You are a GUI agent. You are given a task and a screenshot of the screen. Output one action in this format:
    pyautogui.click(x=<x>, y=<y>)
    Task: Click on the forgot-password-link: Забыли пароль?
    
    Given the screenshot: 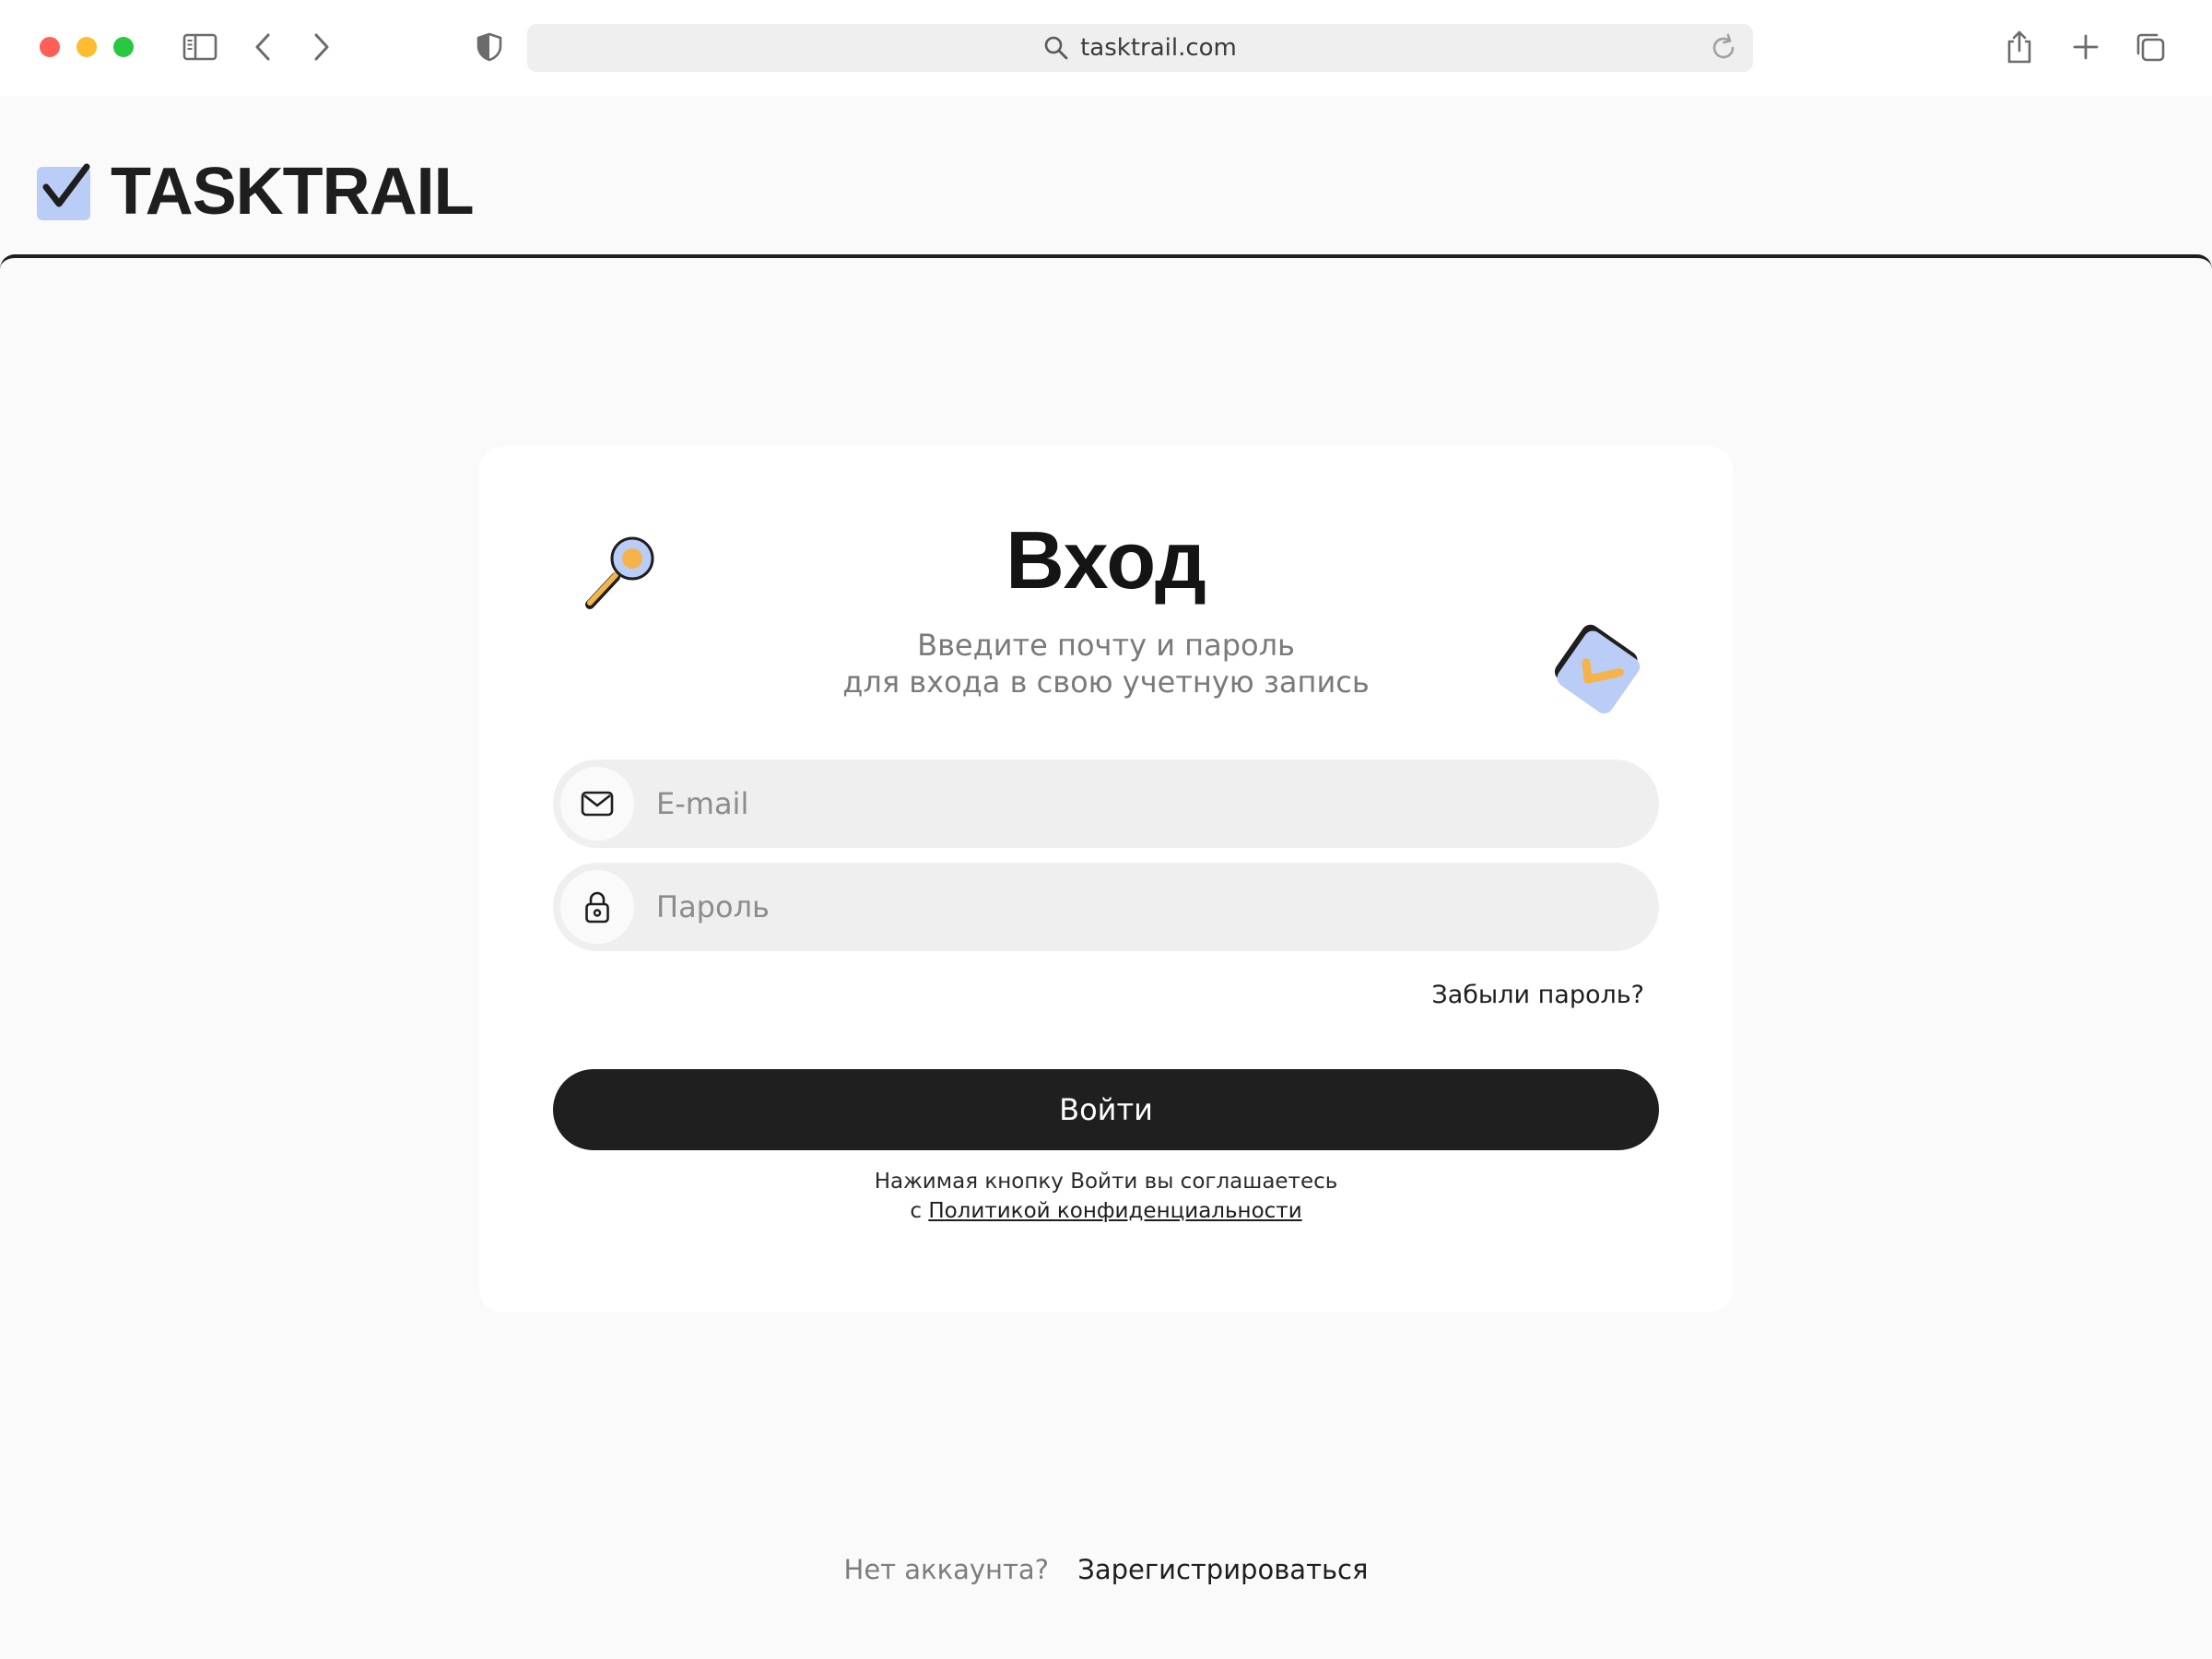 What is the action you would take?
    pyautogui.click(x=1537, y=995)
    